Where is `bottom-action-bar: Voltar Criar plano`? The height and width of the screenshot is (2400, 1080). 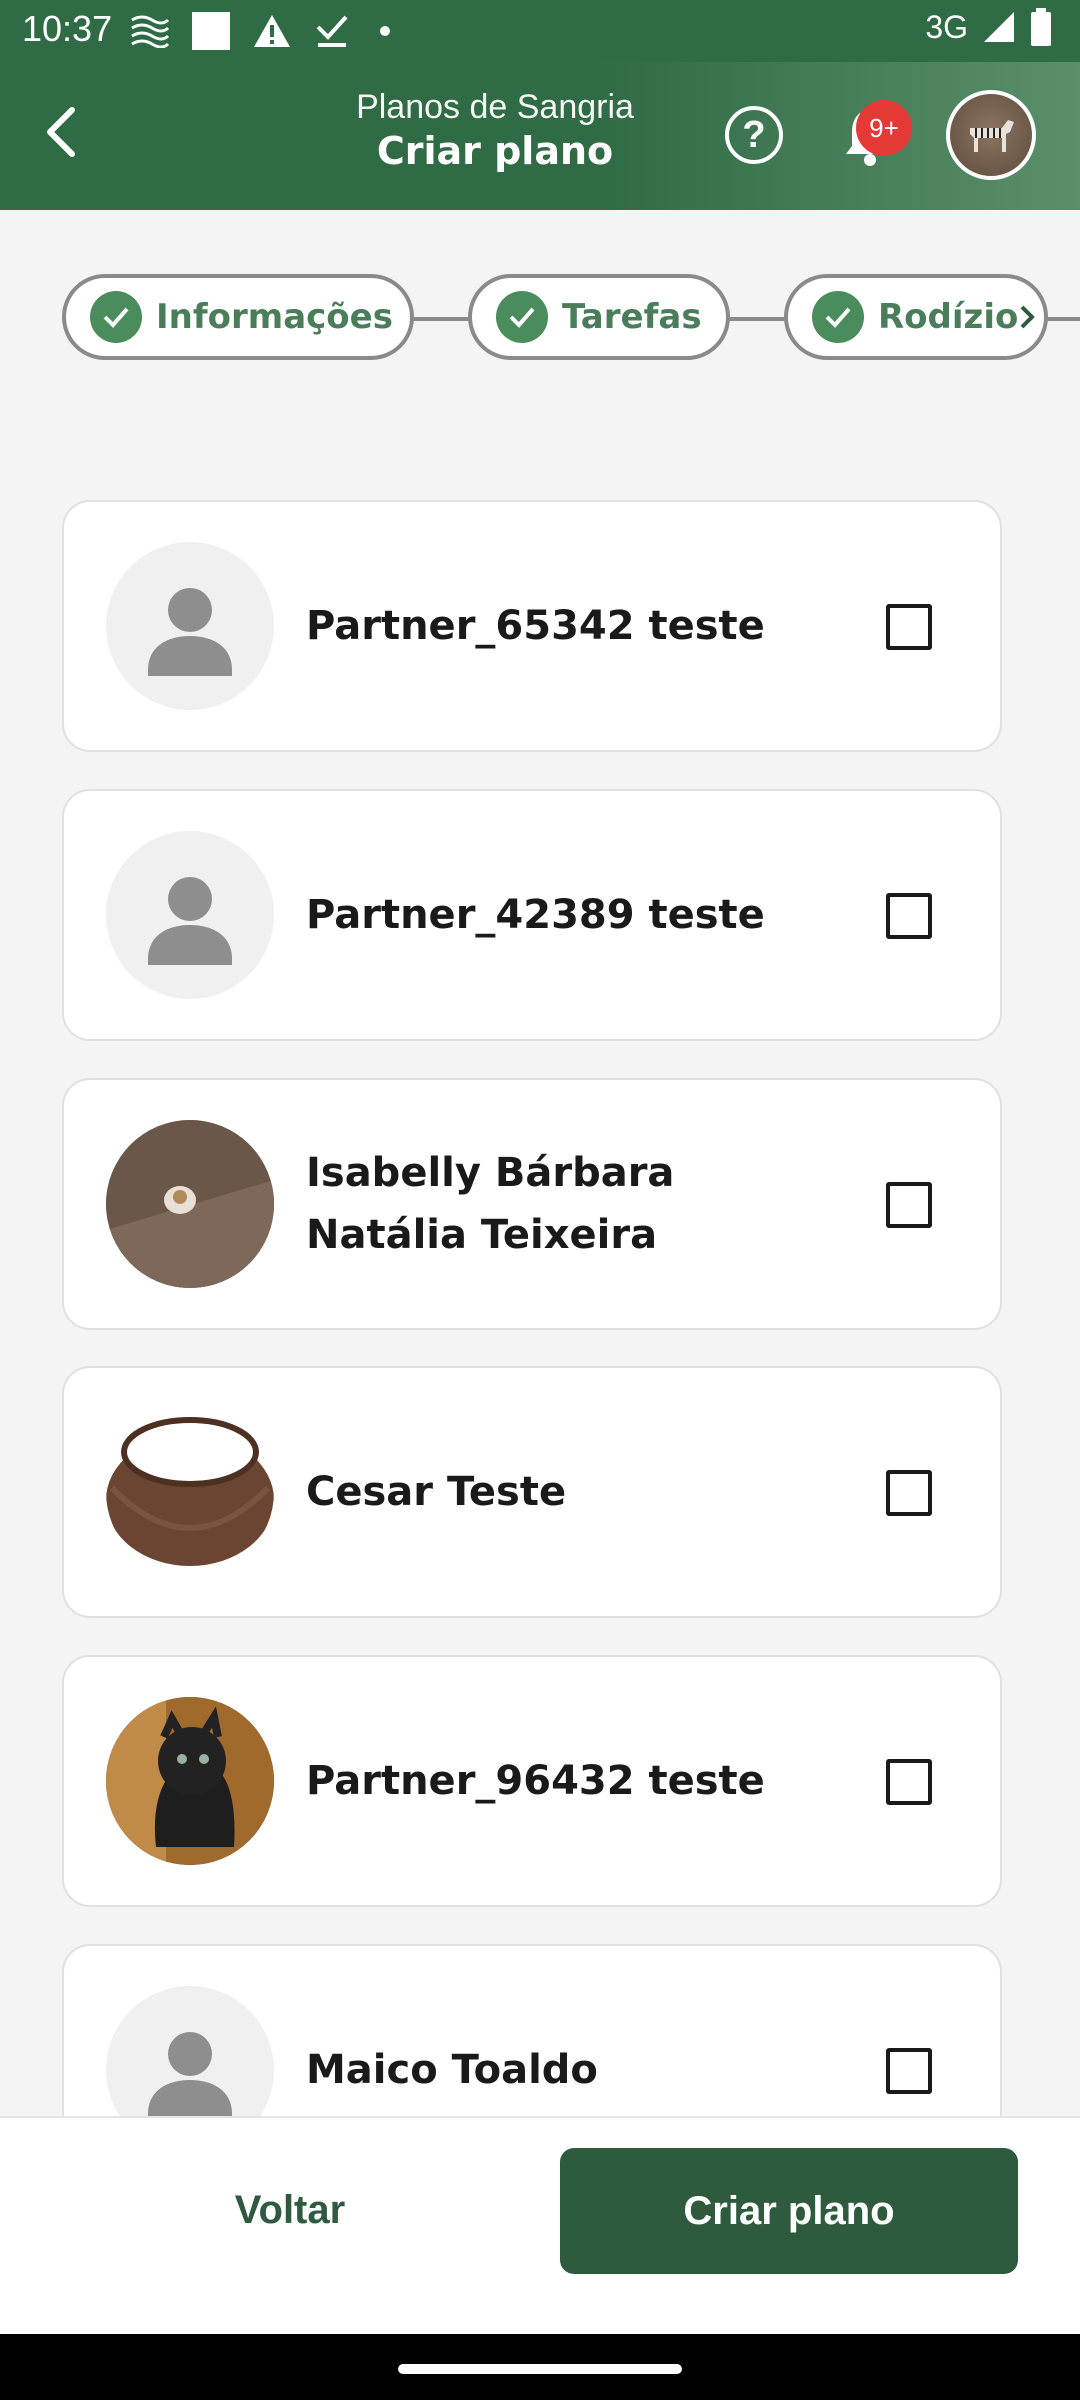
bottom-action-bar: Voltar Criar plano is located at coordinates (540, 2225).